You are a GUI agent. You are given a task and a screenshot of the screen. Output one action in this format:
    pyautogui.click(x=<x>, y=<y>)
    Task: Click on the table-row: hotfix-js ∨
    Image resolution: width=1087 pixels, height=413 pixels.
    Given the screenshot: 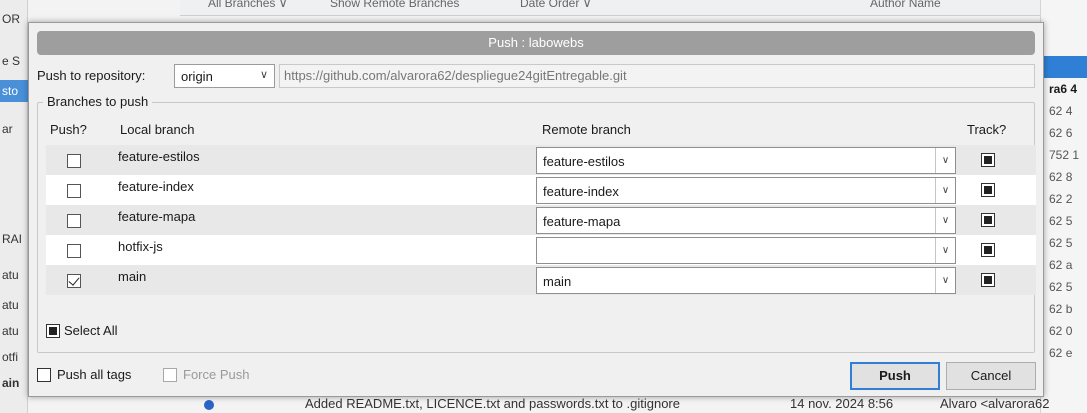 What is the action you would take?
    pyautogui.click(x=541, y=250)
    